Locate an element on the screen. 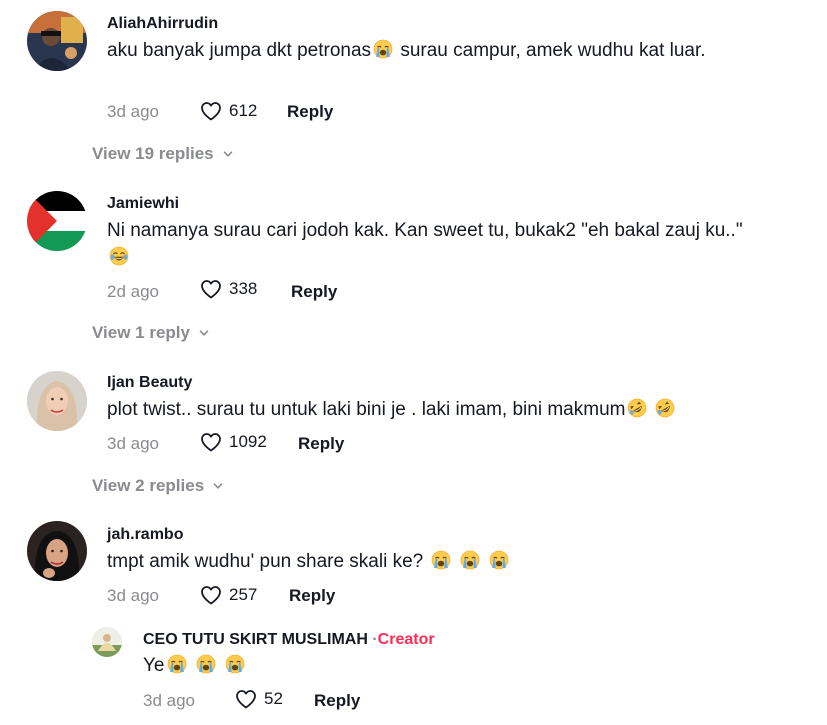  like-button: 1092 is located at coordinates (233, 442).